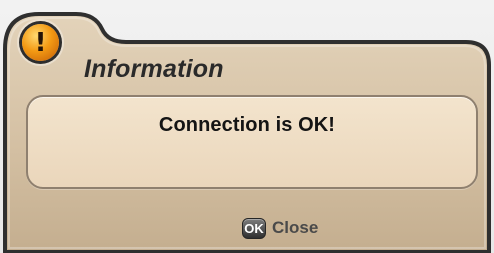  I want to click on dialog-title: Information, so click(154, 69).